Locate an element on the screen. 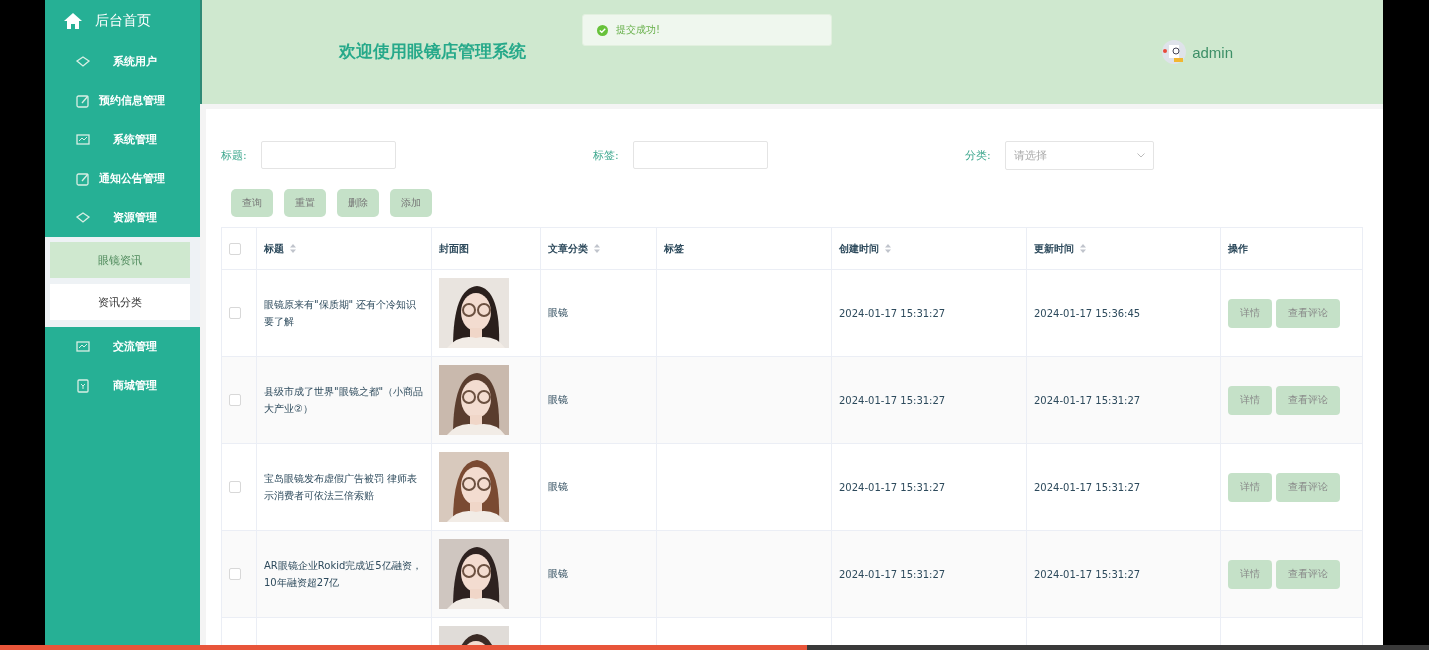 The width and height of the screenshot is (1429, 650). filter-label: 标签: is located at coordinates (606, 155).